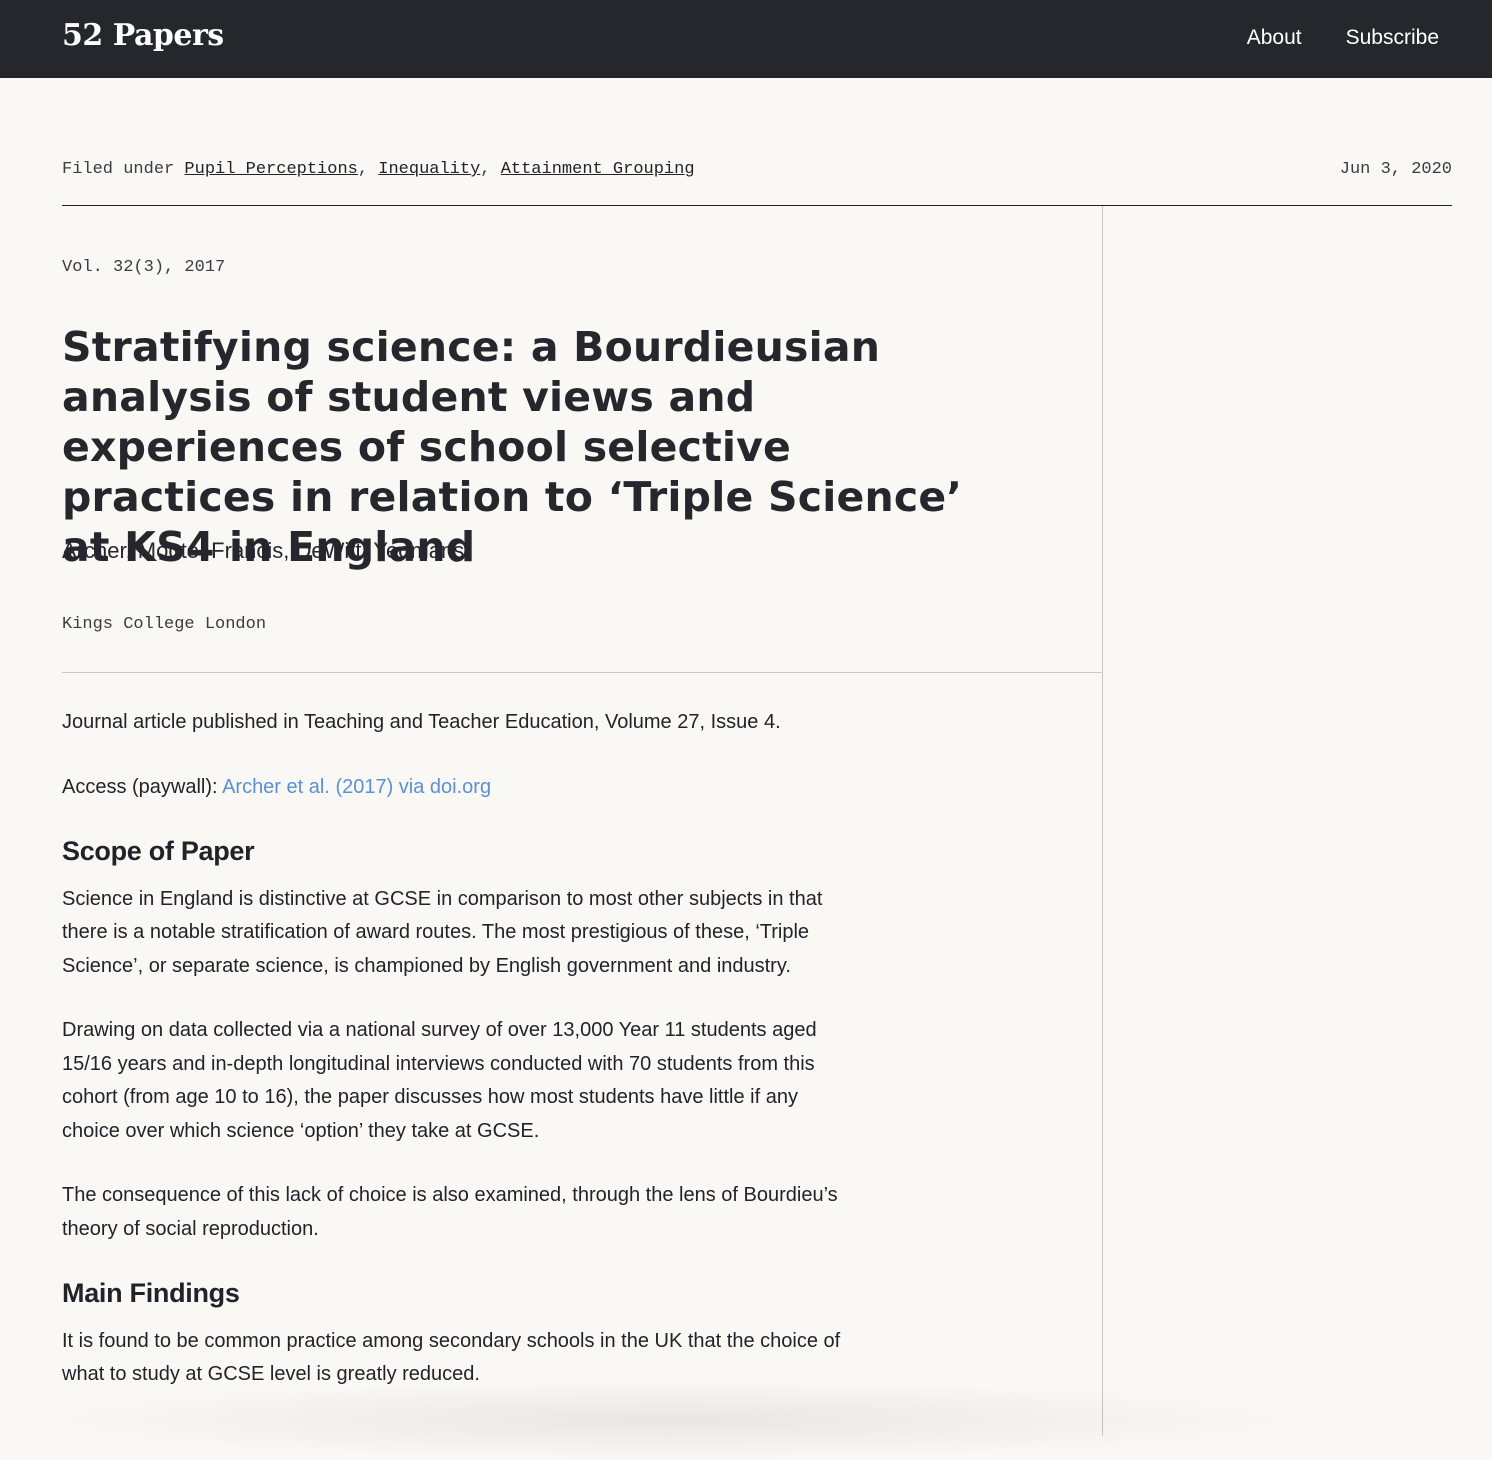 This screenshot has width=1492, height=1460. I want to click on tag-link-attainment-grouping: Attainment Grouping, so click(598, 169).